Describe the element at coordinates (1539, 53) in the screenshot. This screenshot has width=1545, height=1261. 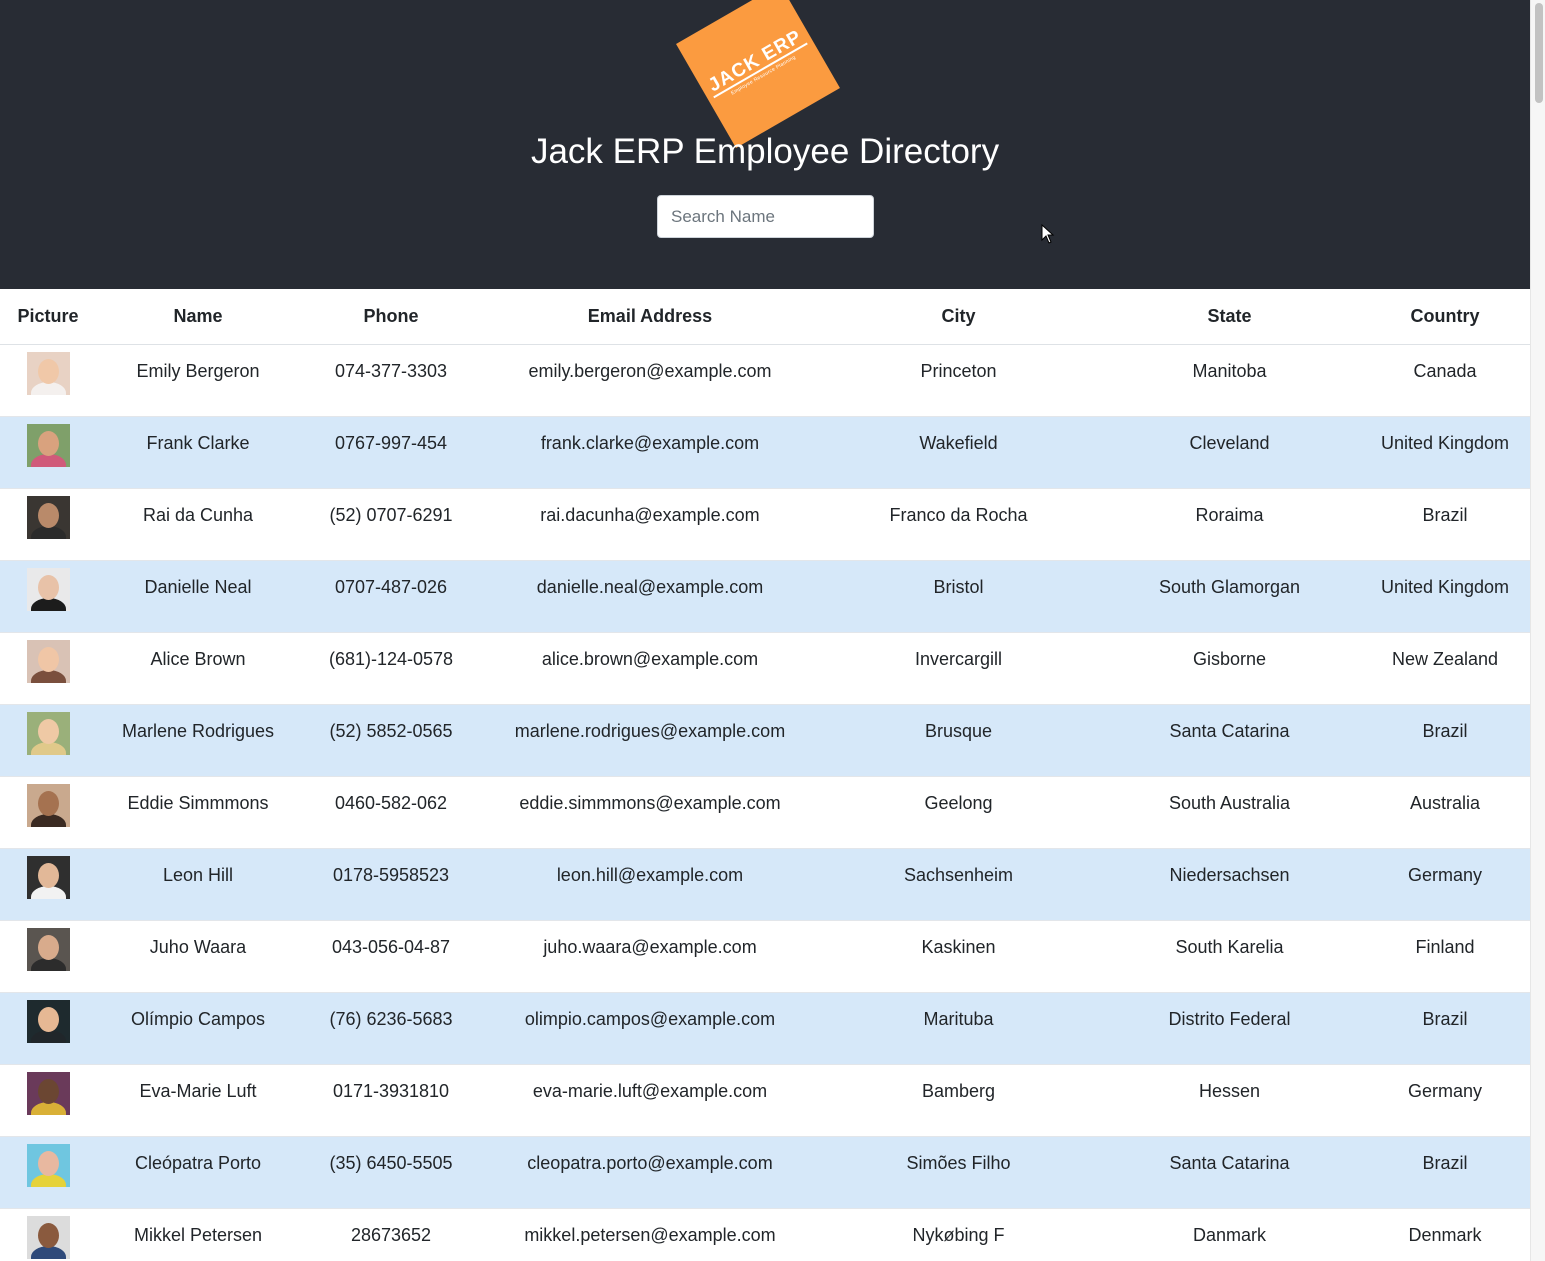
I see `scrollbar-thumb` at that location.